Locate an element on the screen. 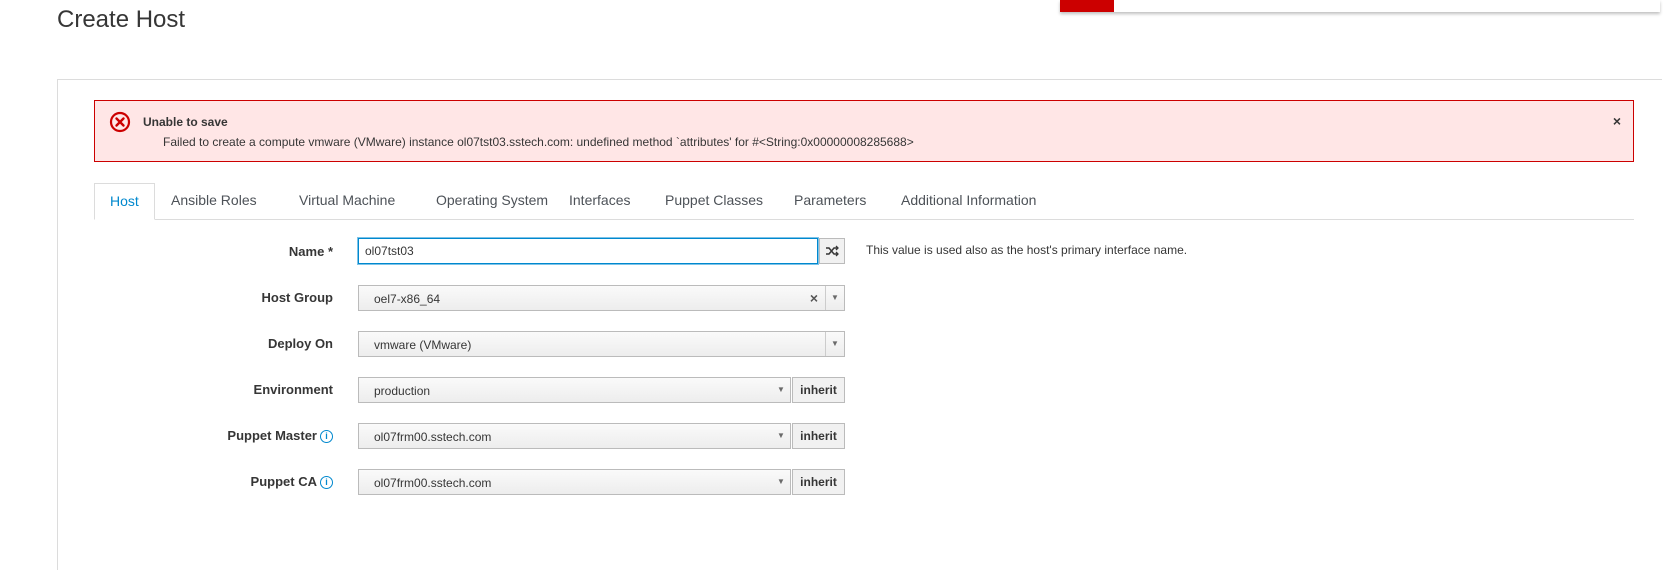 Image resolution: width=1663 pixels, height=570 pixels. host-group-select: oel7-x86_64 × ▼ is located at coordinates (601, 298).